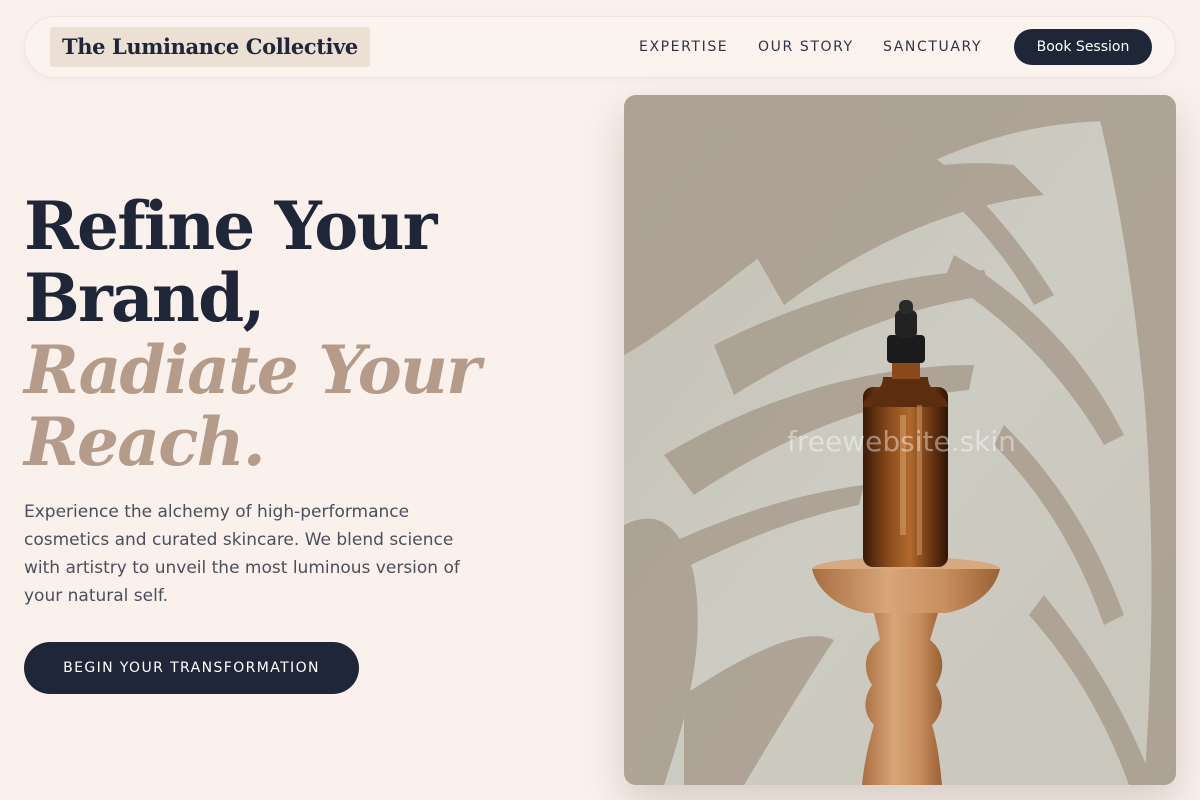 The width and height of the screenshot is (1200, 800). What do you see at coordinates (932, 47) in the screenshot?
I see `nav-link-sanctuary: SANCTUARY` at bounding box center [932, 47].